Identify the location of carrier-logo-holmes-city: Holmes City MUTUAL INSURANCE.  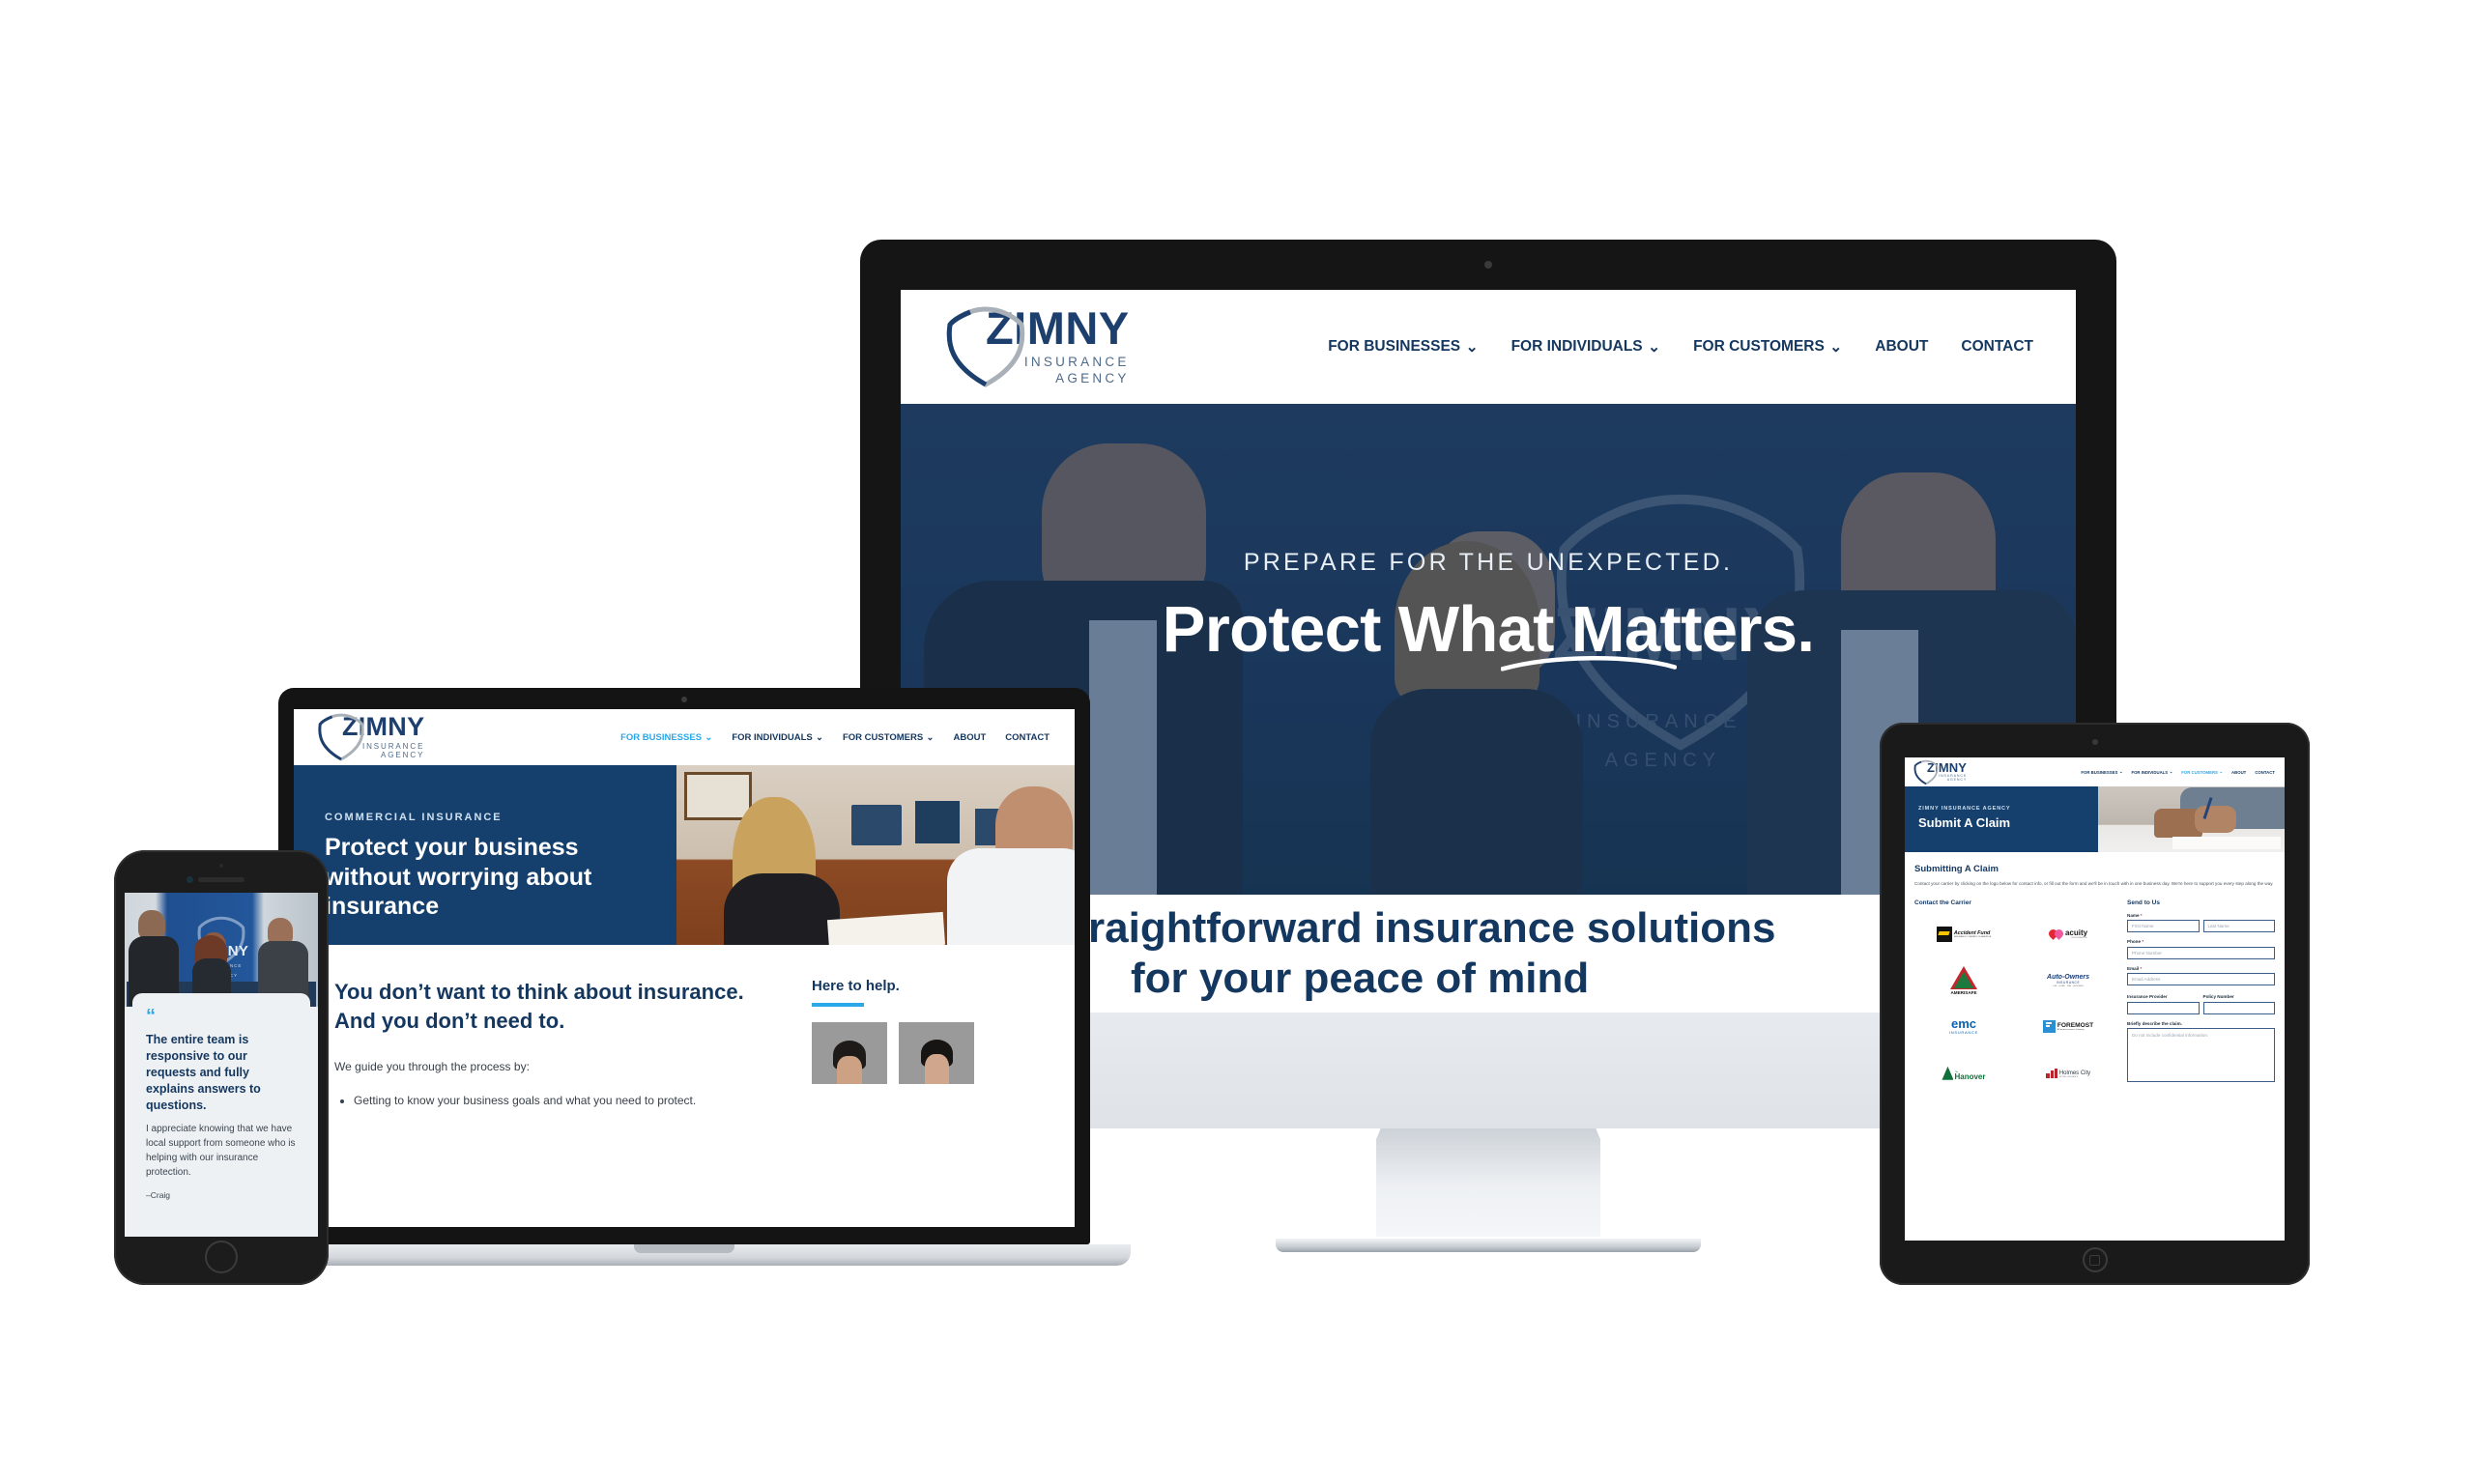
(2068, 1073).